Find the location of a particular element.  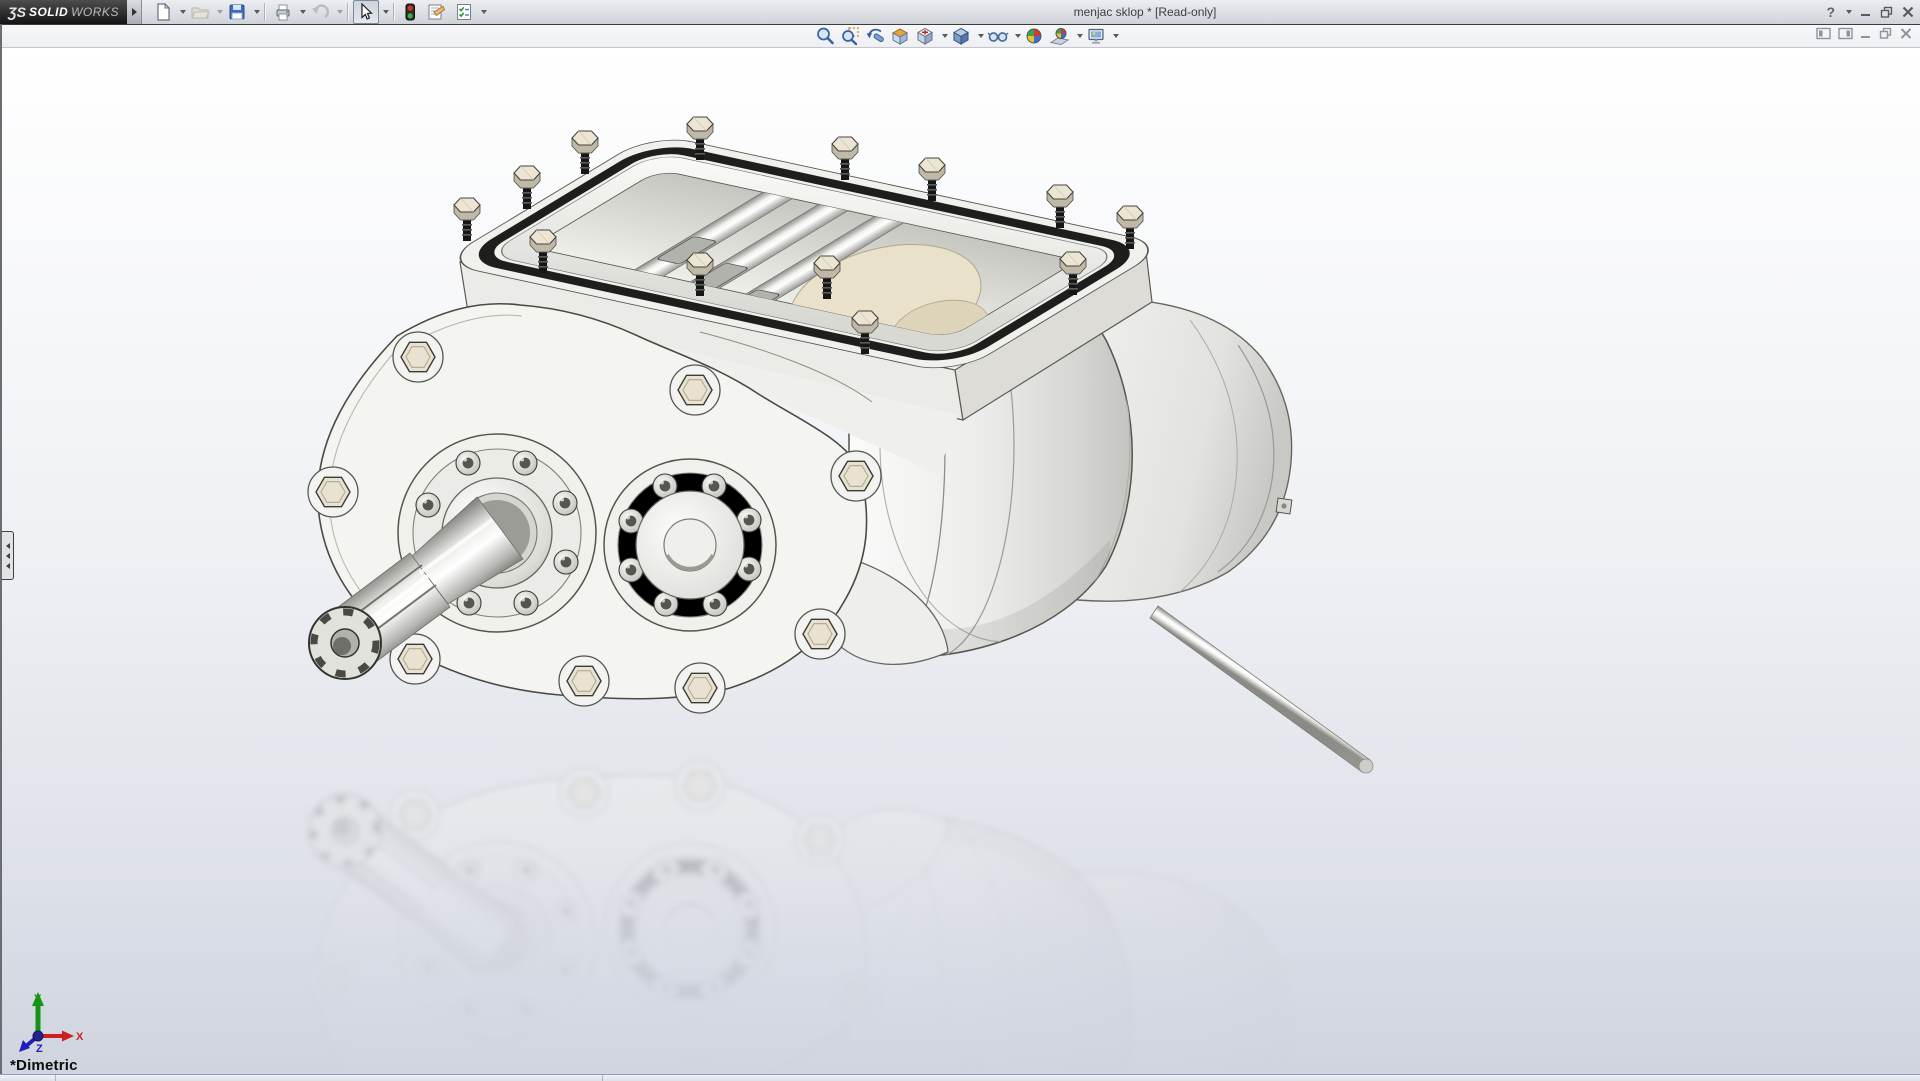

view-orientation-button is located at coordinates (925, 36).